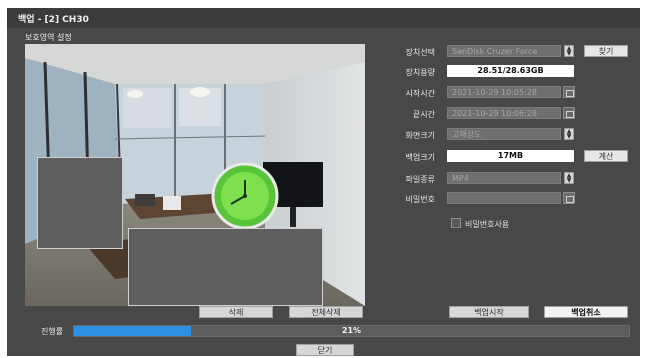  Describe the element at coordinates (420, 199) in the screenshot. I see `password-label: 비밀번호` at that location.